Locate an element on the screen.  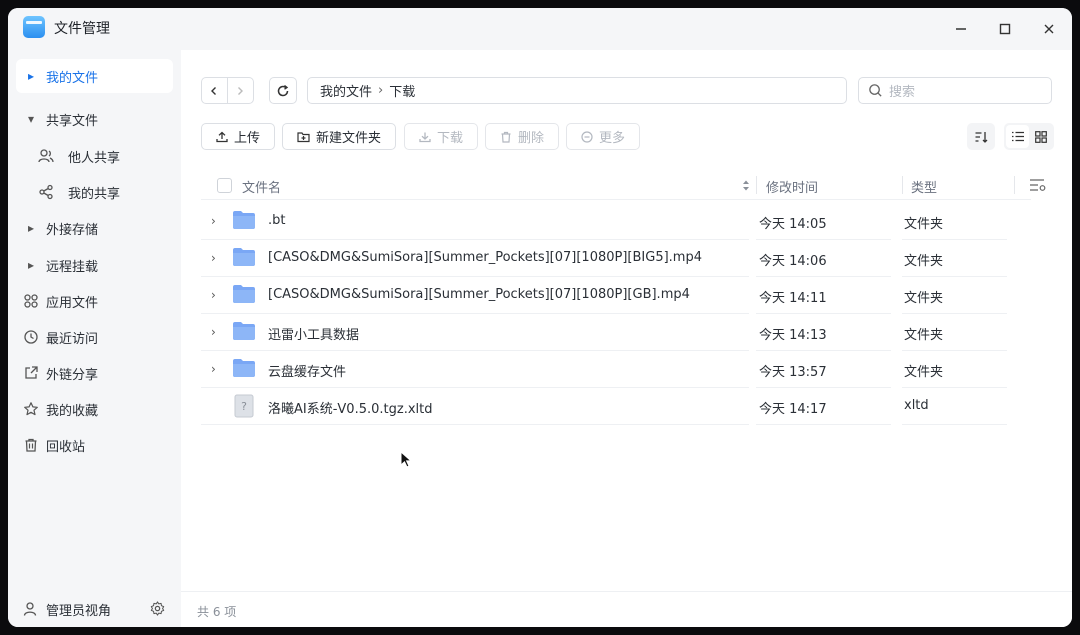
new-folder-button: 新建文件夹 is located at coordinates (339, 136).